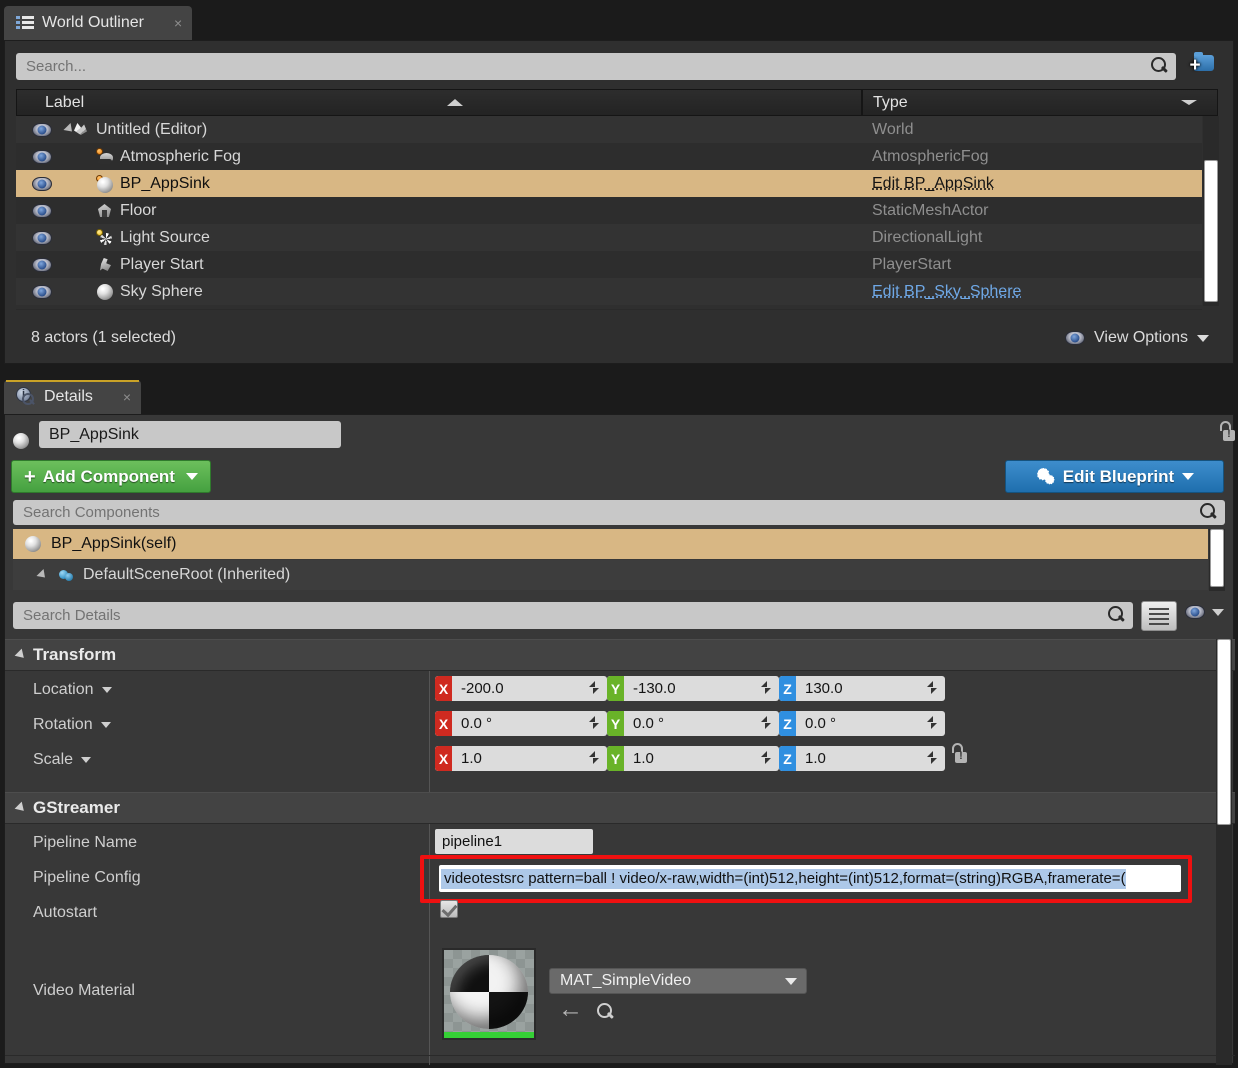  What do you see at coordinates (521, 758) in the screenshot?
I see `scale-x-input: X 1.0` at bounding box center [521, 758].